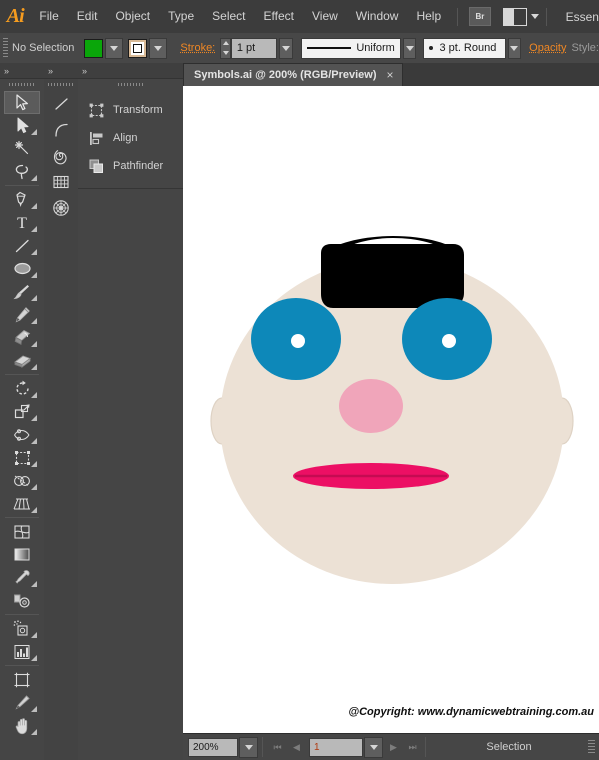 The width and height of the screenshot is (599, 760). Describe the element at coordinates (213, 747) in the screenshot. I see `zoom-level-field: 200%` at that location.